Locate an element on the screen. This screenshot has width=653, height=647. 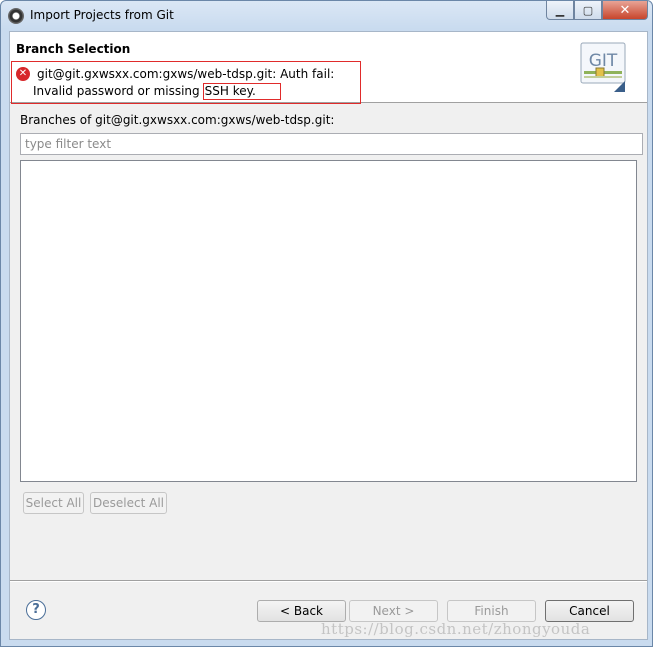
maximize-button: ▢ is located at coordinates (588, 10).